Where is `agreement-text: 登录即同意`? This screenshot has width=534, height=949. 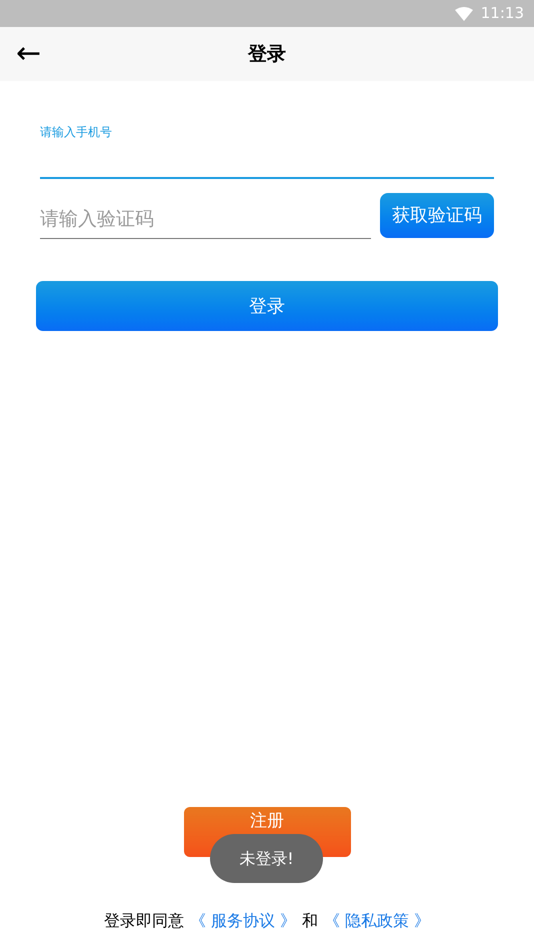
agreement-text: 登录即同意 is located at coordinates (144, 921).